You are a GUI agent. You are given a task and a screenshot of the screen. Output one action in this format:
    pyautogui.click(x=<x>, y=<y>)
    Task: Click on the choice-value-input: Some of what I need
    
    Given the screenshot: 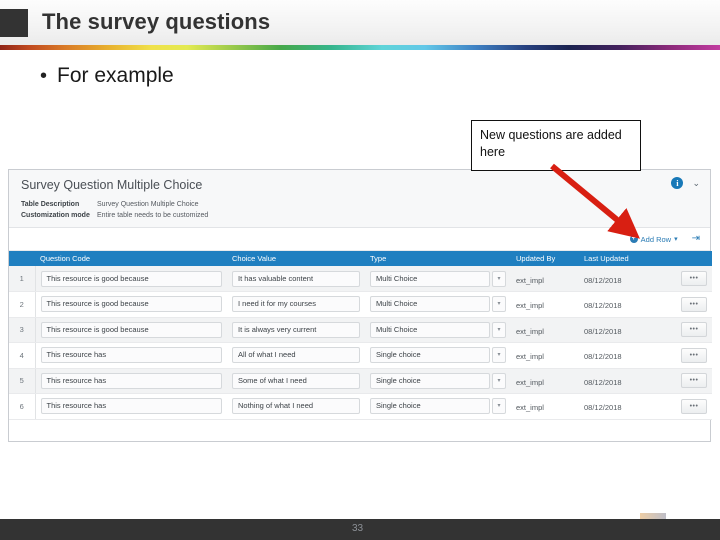 What is the action you would take?
    pyautogui.click(x=296, y=380)
    